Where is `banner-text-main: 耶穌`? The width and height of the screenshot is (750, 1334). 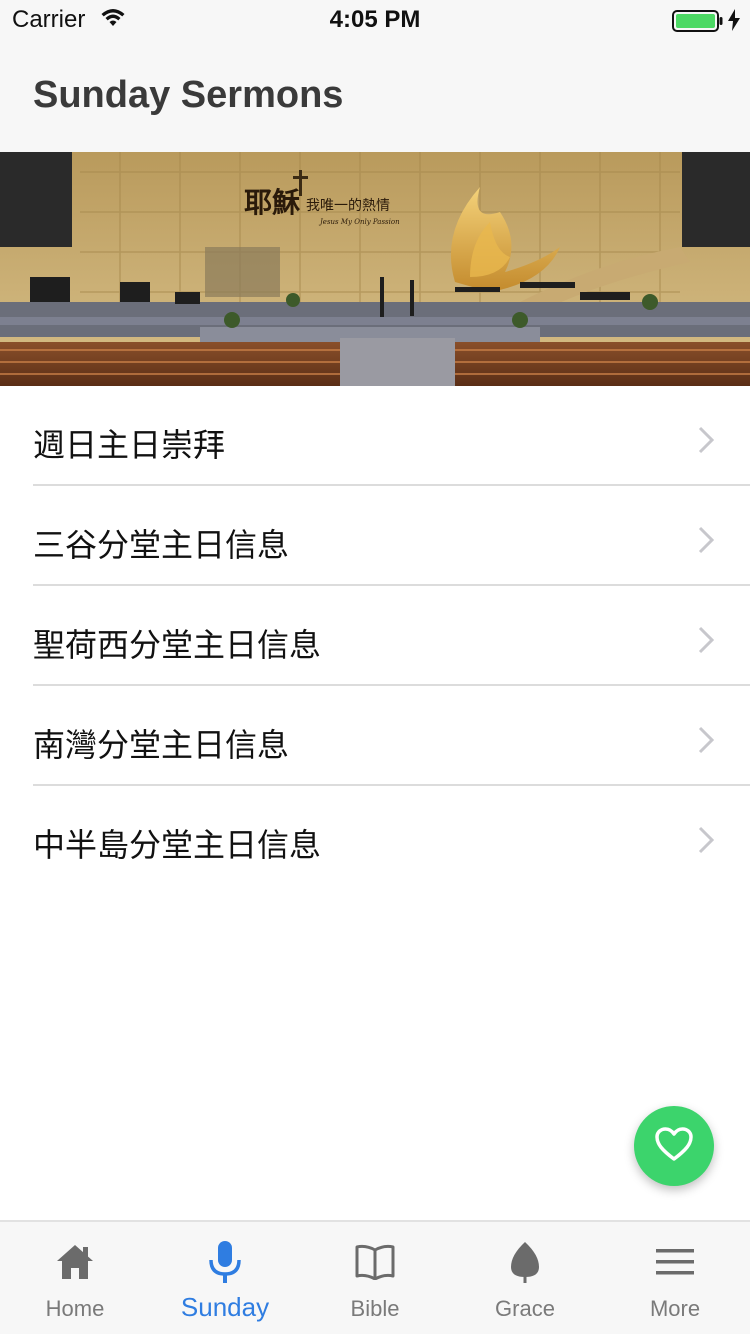
banner-text-main: 耶穌 is located at coordinates (272, 202).